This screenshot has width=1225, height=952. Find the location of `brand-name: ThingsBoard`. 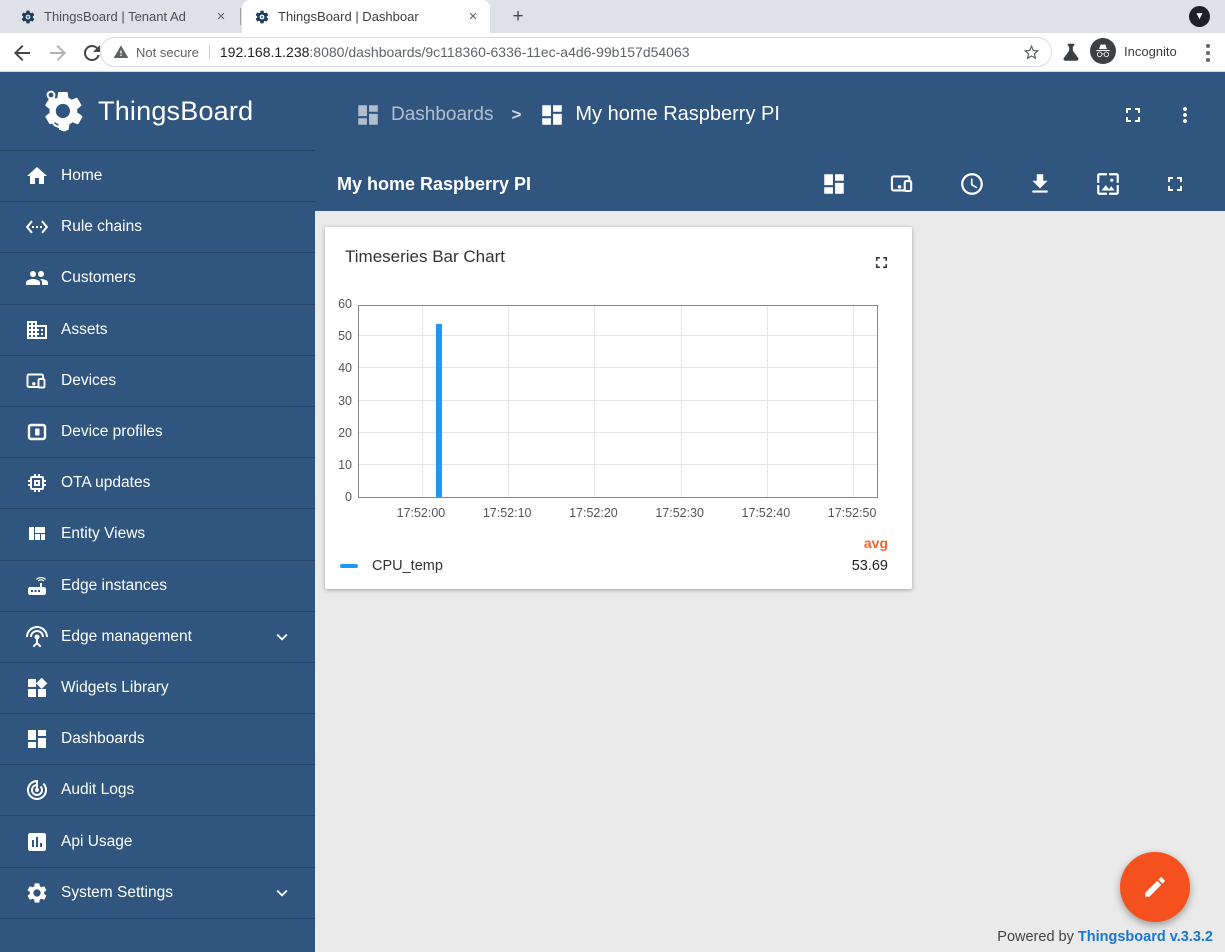

brand-name: ThingsBoard is located at coordinates (176, 110).